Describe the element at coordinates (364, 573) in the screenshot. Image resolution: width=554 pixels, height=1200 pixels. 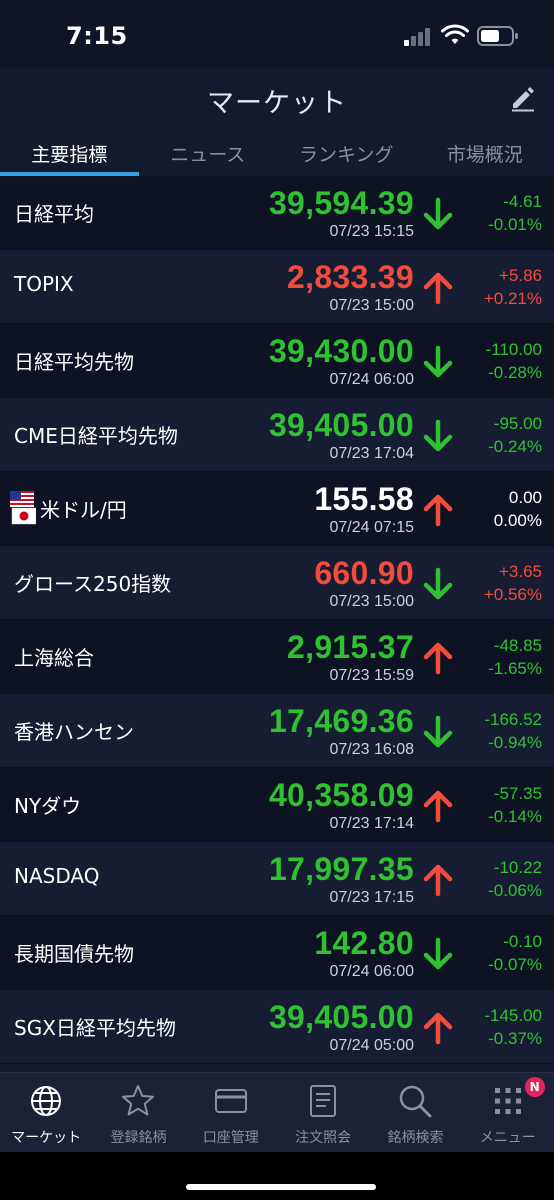
I see `market-price: 660.90` at that location.